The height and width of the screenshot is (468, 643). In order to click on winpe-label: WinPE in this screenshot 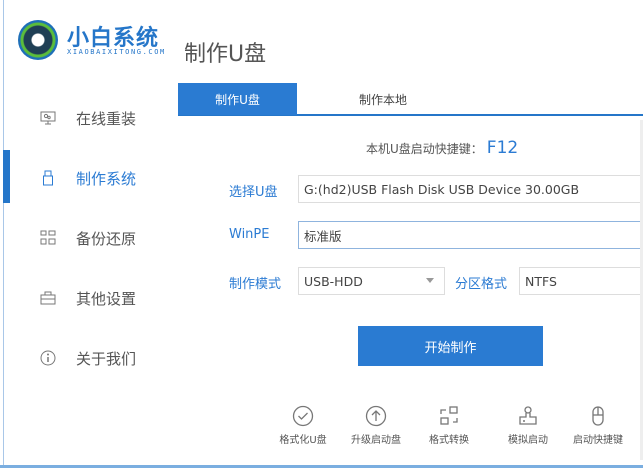, I will do `click(249, 234)`.